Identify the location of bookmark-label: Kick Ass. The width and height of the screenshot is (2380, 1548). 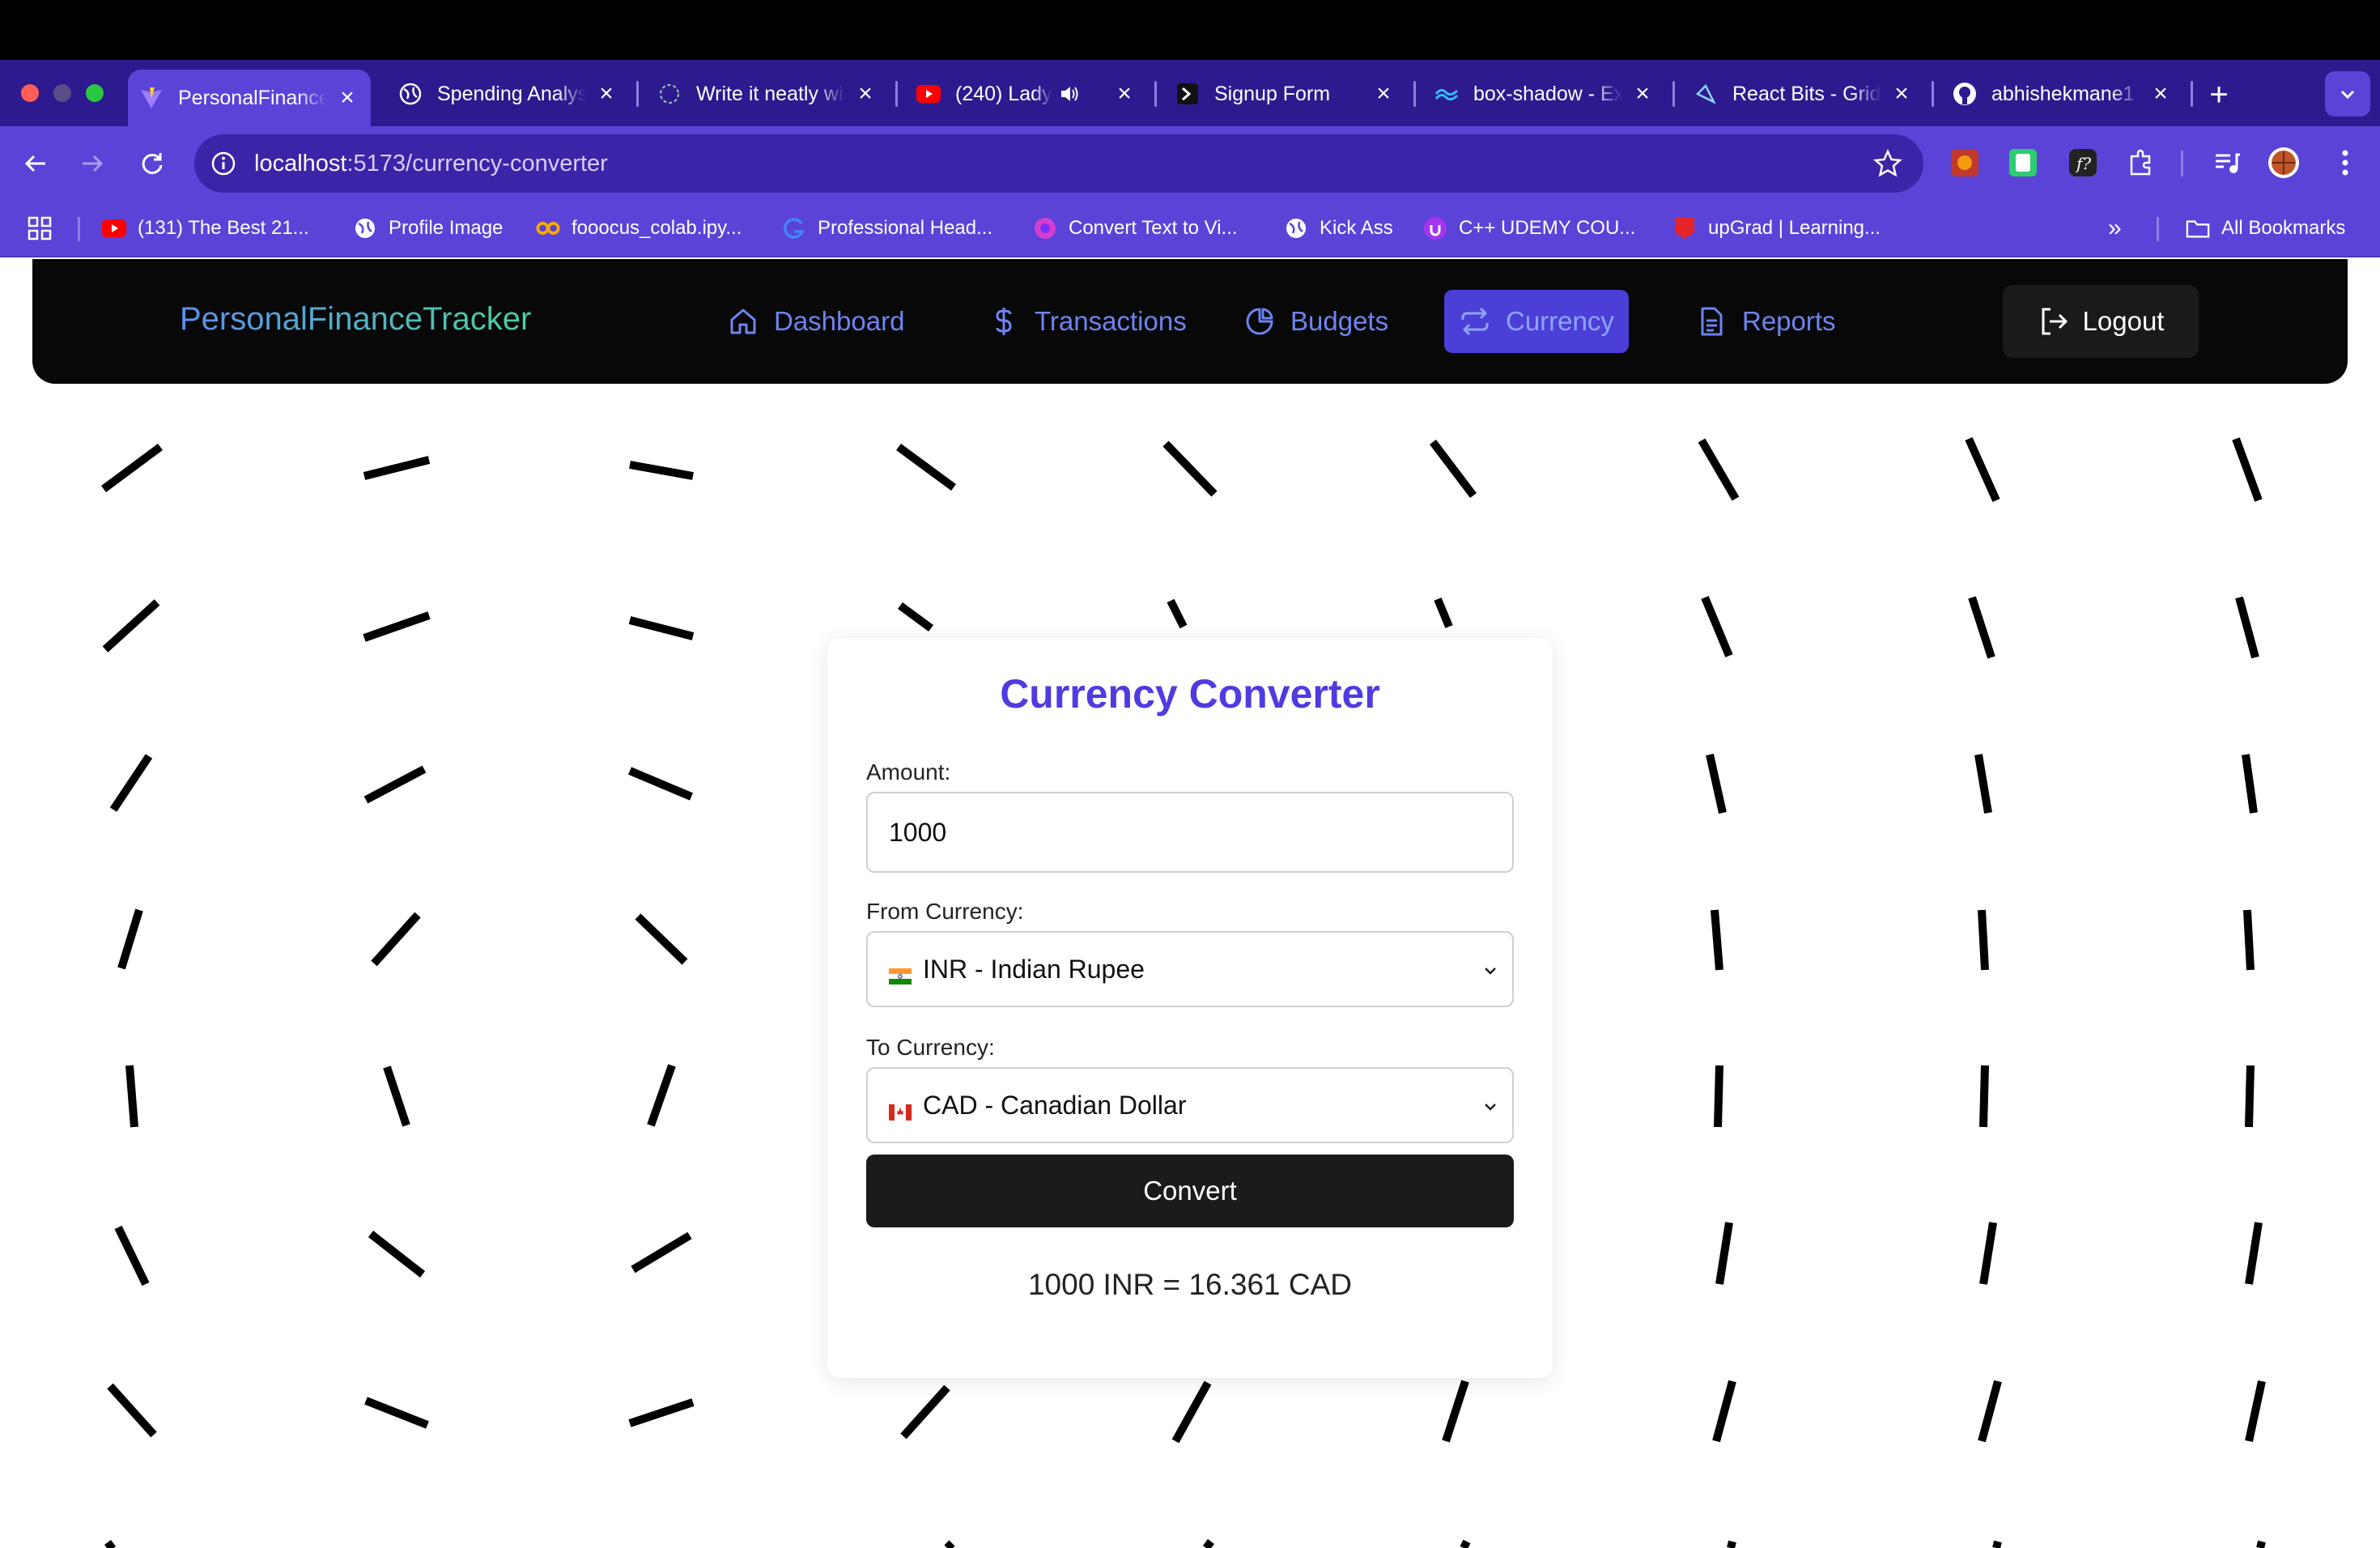
(1356, 228).